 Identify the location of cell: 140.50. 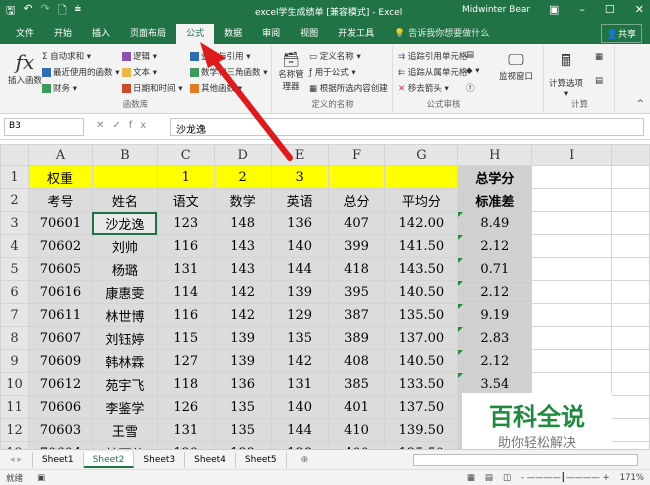
(421, 292).